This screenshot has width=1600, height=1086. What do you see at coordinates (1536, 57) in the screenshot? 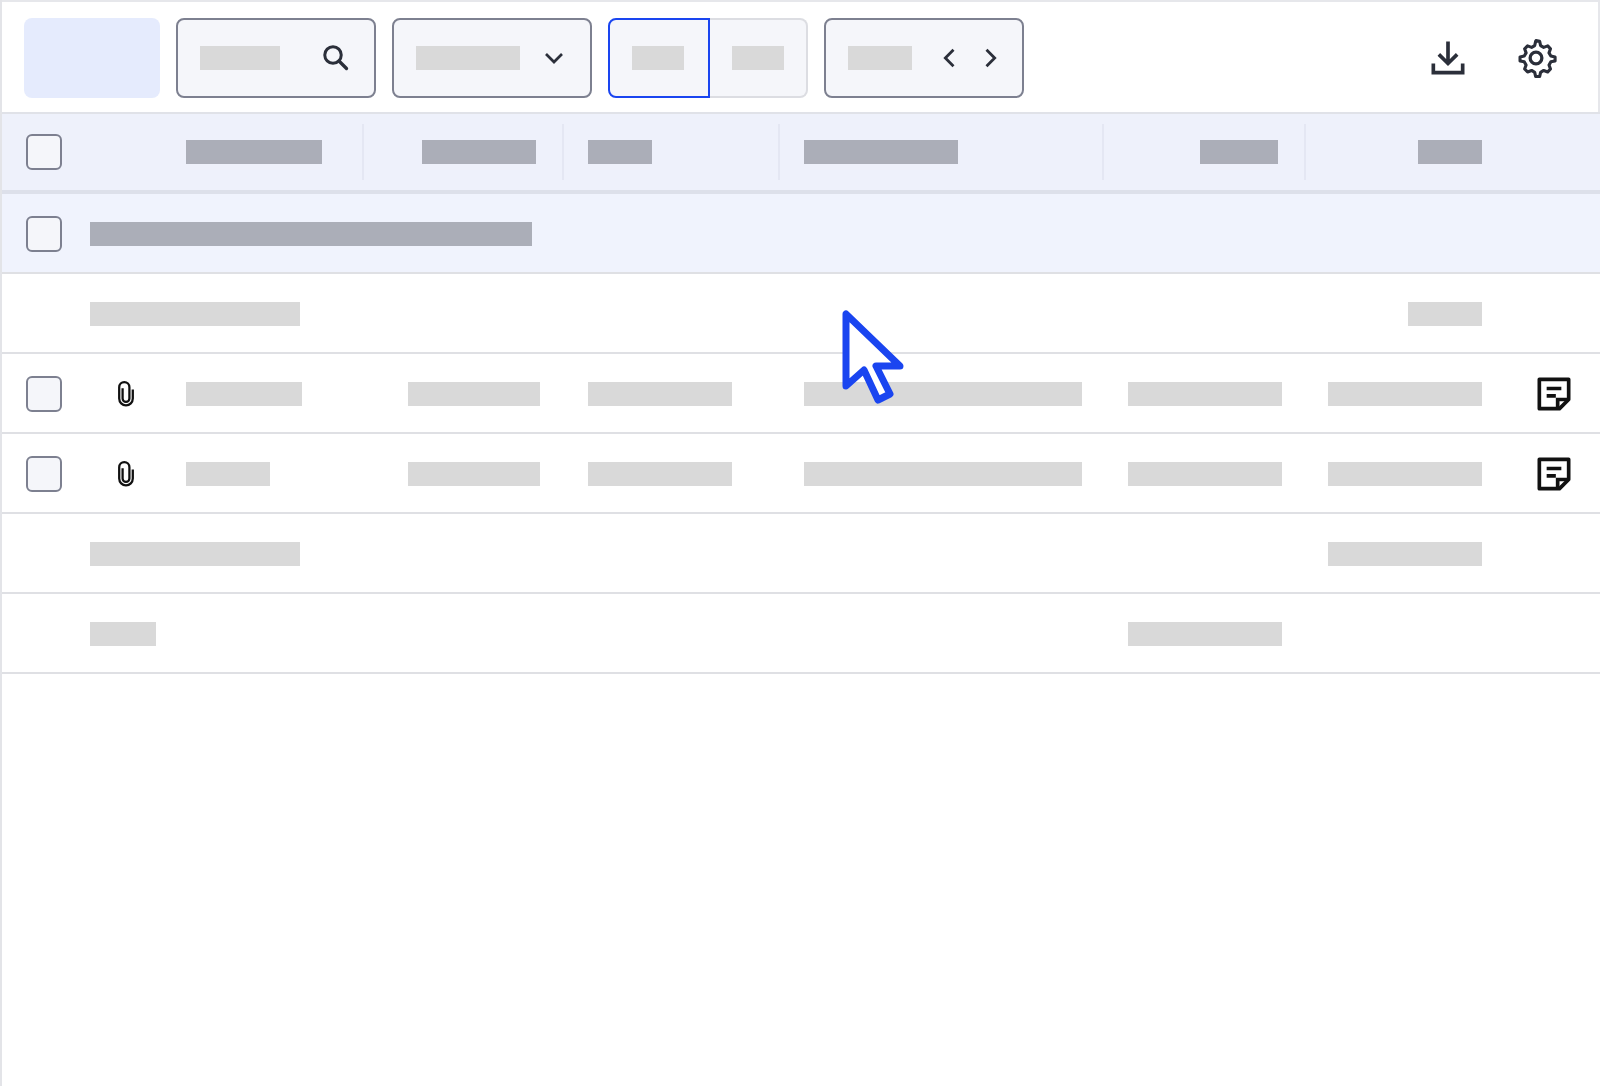
I see `settings-icon` at bounding box center [1536, 57].